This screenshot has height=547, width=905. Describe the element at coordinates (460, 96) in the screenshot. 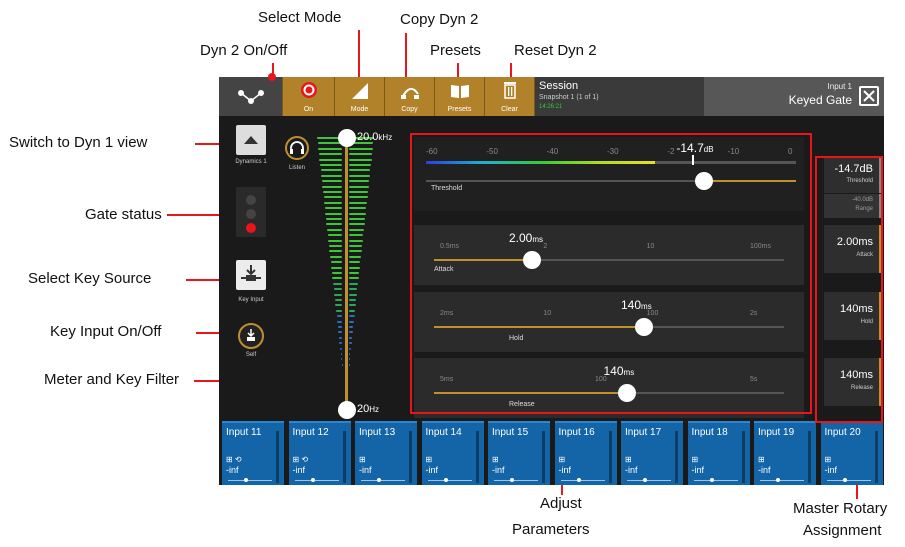

I see `presets-button: Presets` at that location.